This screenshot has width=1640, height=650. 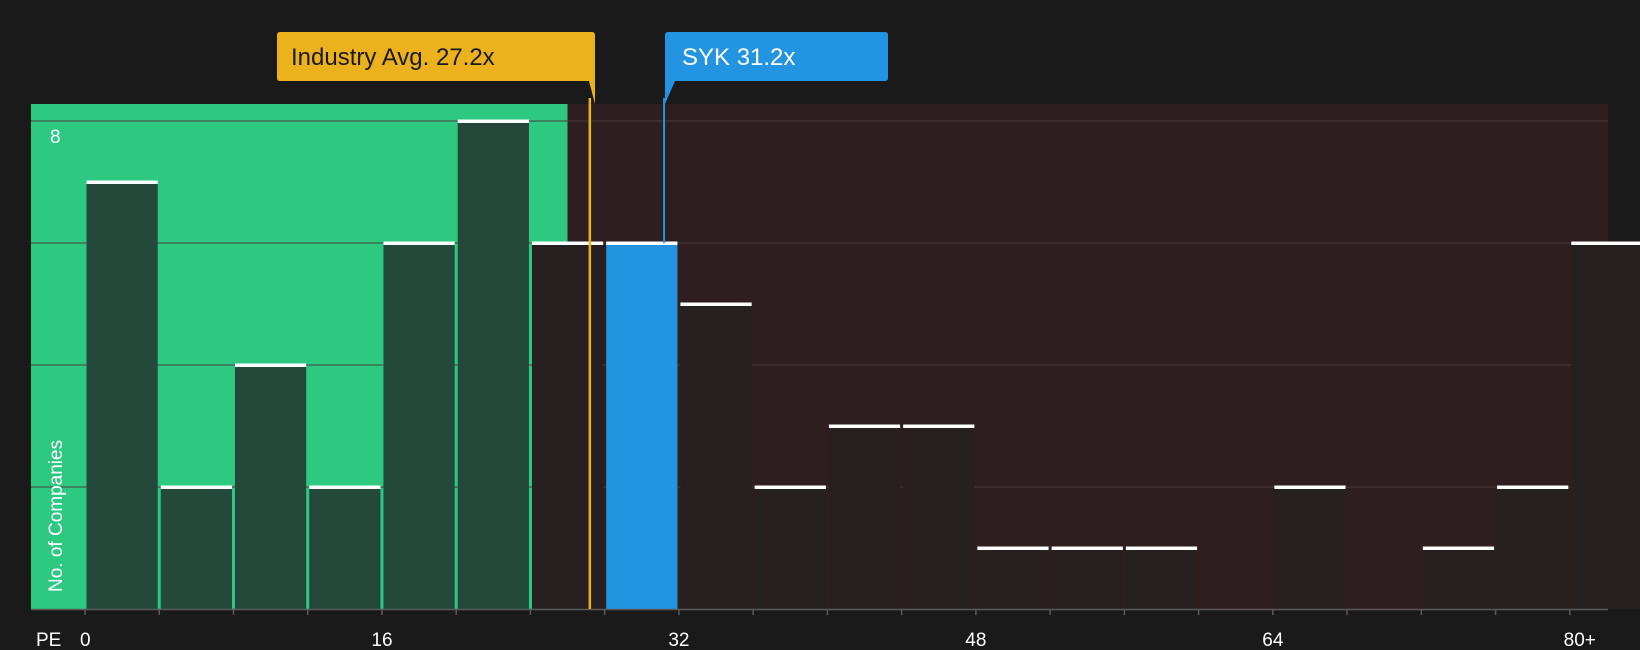 What do you see at coordinates (56, 516) in the screenshot?
I see `y-axis-title: No. of Companies` at bounding box center [56, 516].